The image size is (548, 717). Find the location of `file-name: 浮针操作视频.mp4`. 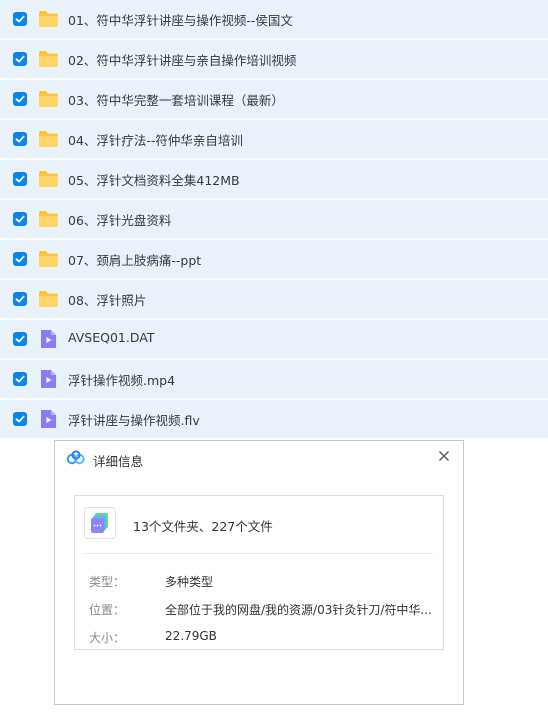

file-name: 浮针操作视频.mp4 is located at coordinates (122, 380).